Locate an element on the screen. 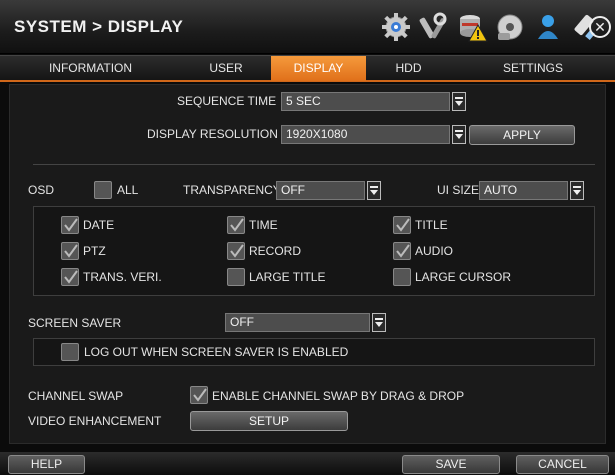 The width and height of the screenshot is (615, 475). video-enhancement-label: VIDEO ENHANCEMENT is located at coordinates (95, 421).